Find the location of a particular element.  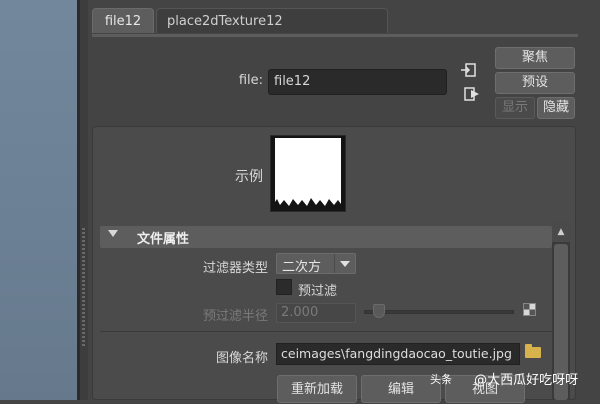

input-connection-icon is located at coordinates (469, 70).